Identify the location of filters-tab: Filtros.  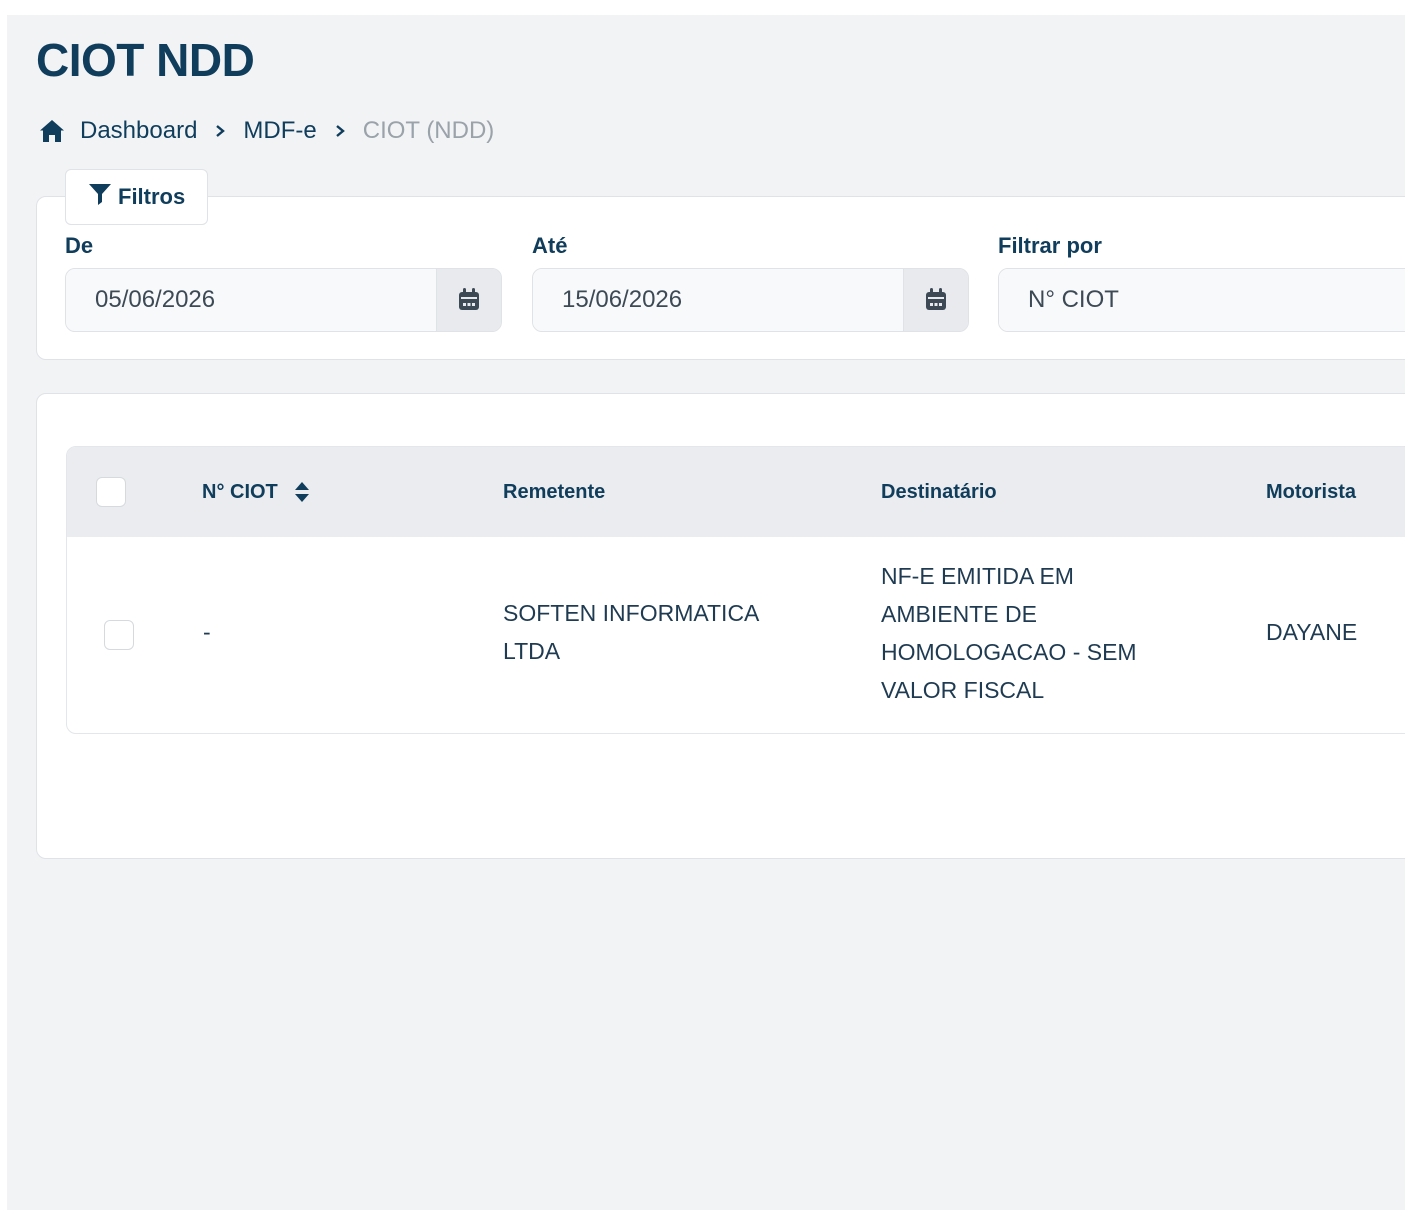
(137, 197).